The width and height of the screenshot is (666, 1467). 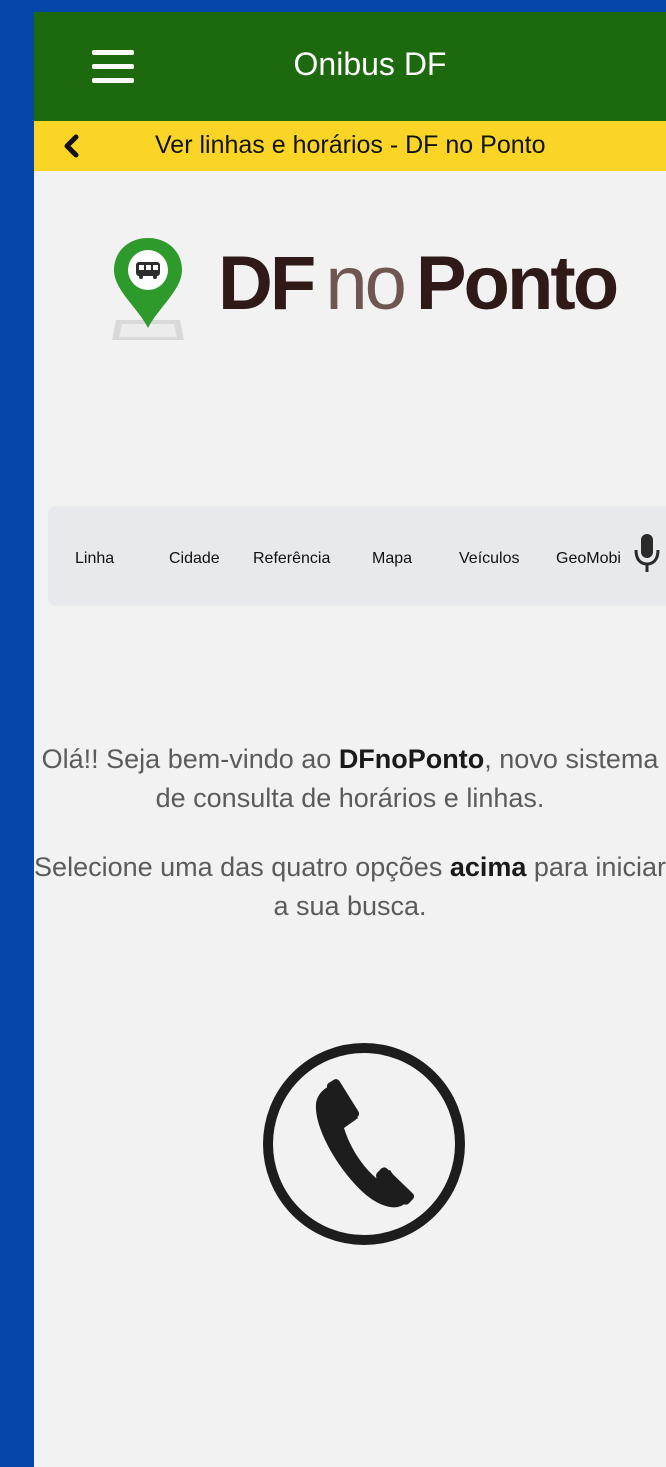 What do you see at coordinates (517, 283) in the screenshot?
I see `logo-ponto: Ponto` at bounding box center [517, 283].